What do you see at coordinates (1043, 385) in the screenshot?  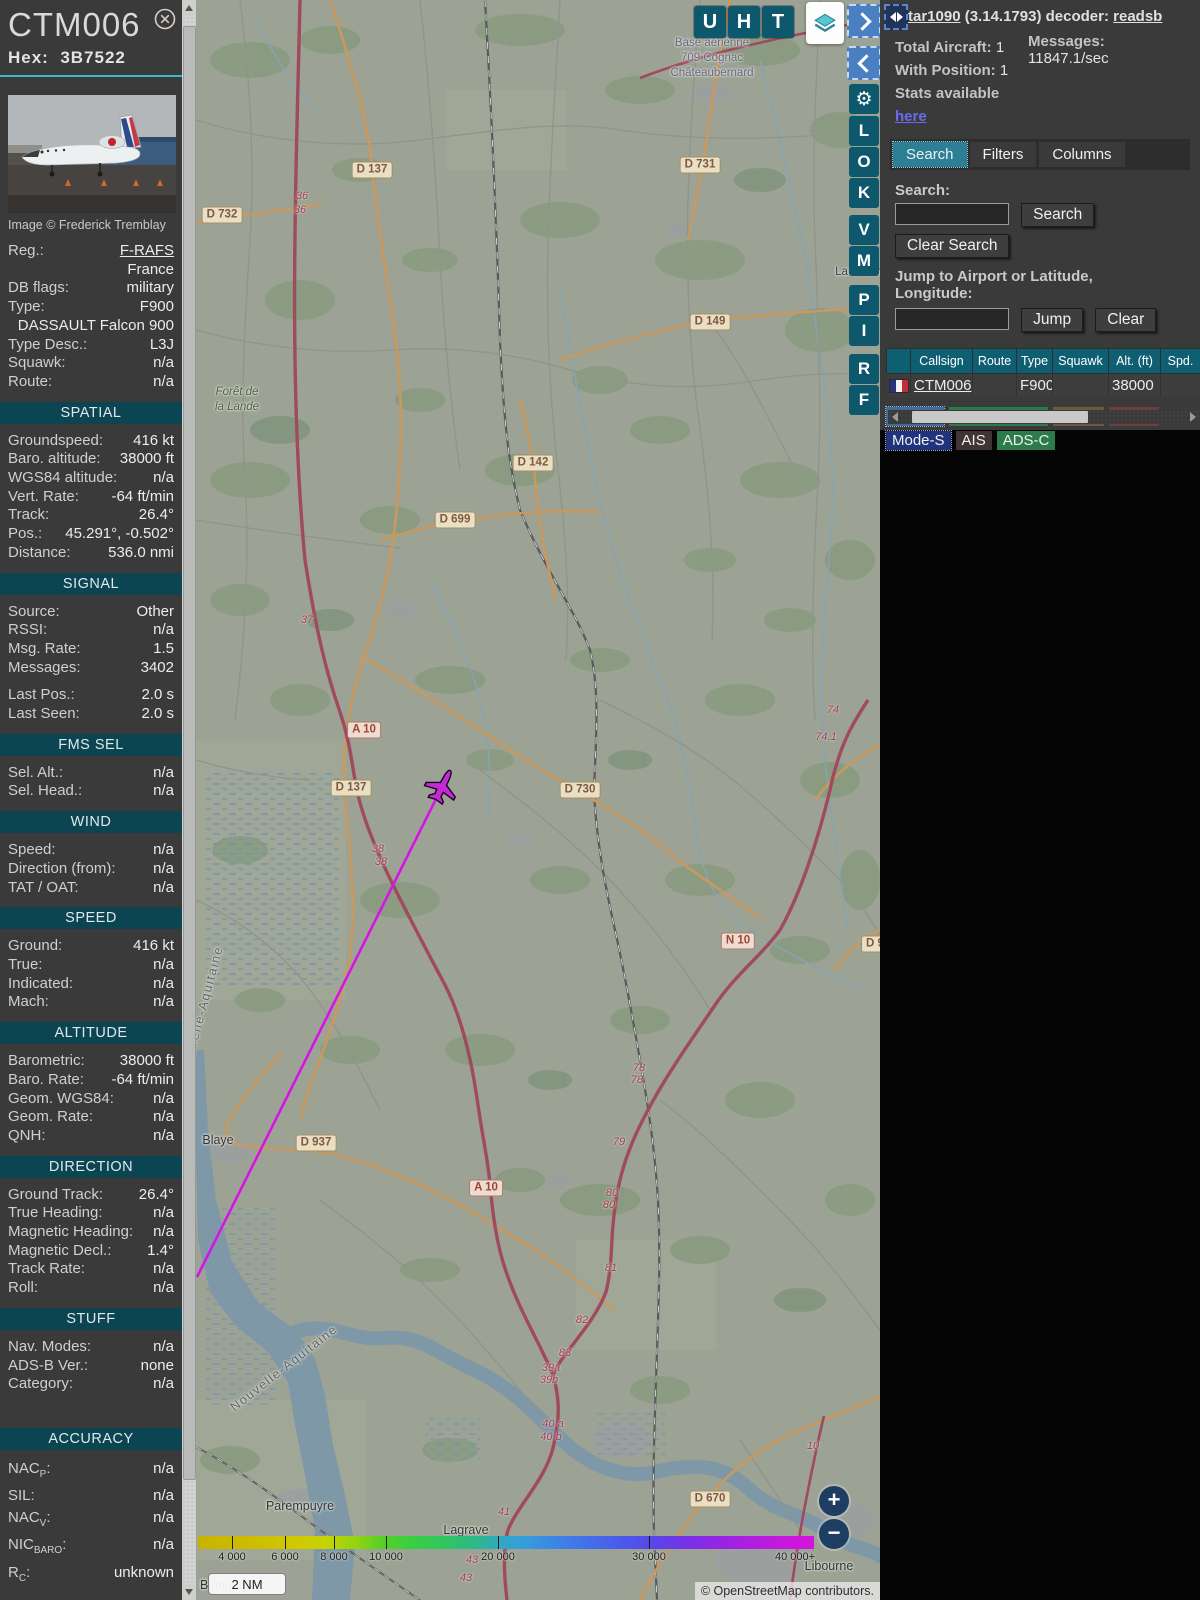 I see `table-row: CTM006 F900 38000` at bounding box center [1043, 385].